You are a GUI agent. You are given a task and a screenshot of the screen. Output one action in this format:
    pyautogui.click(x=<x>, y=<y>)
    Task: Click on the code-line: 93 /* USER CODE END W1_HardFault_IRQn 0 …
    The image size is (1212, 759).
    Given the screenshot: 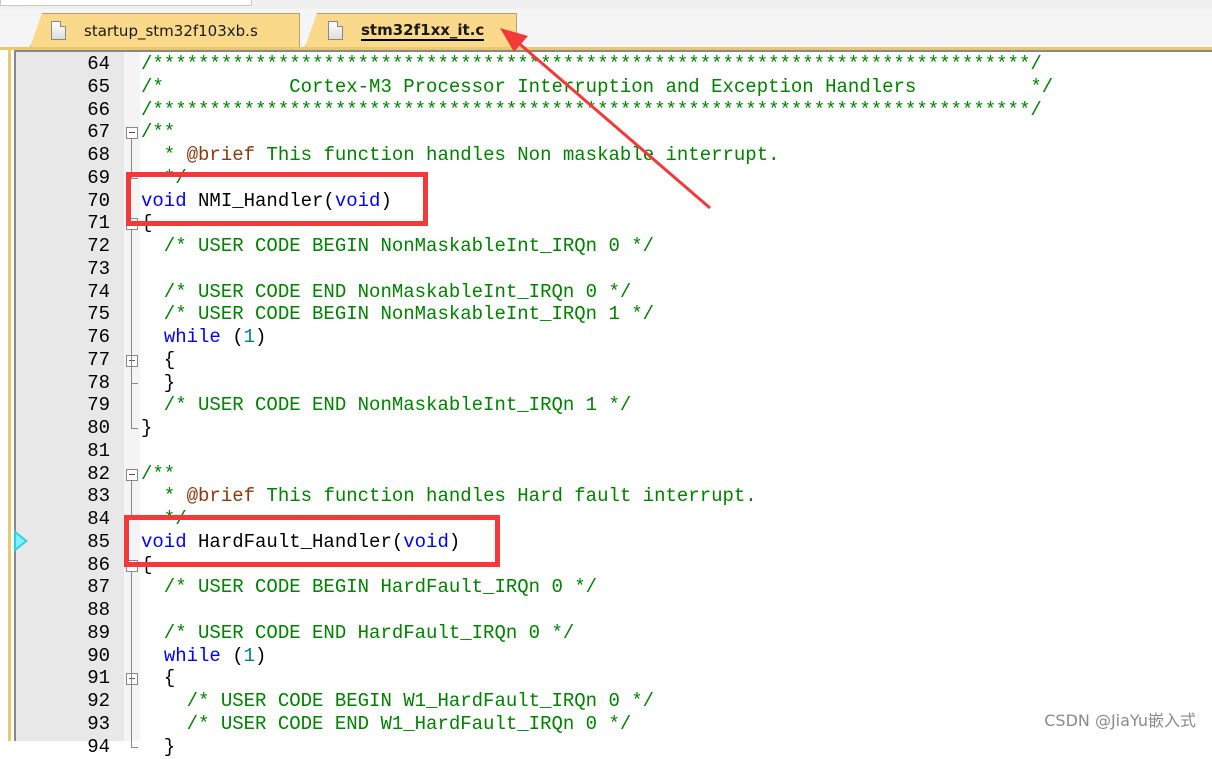 What is the action you would take?
    pyautogui.click(x=611, y=724)
    